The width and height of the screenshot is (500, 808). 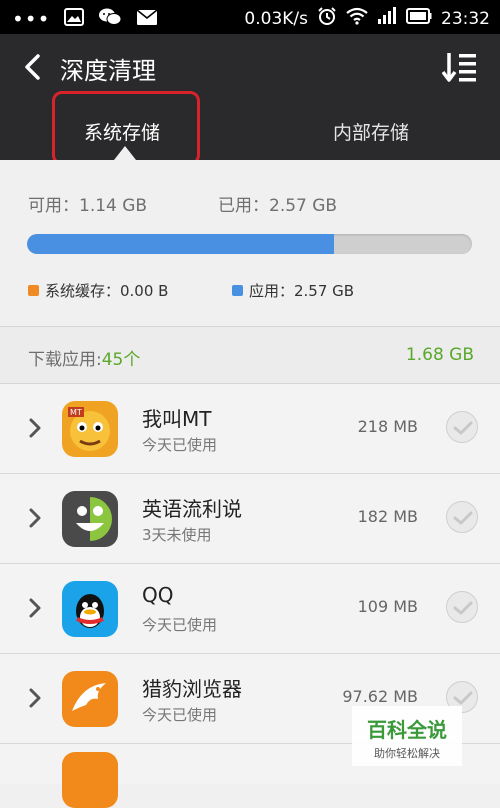 What do you see at coordinates (90, 780) in the screenshot?
I see `app-icon` at bounding box center [90, 780].